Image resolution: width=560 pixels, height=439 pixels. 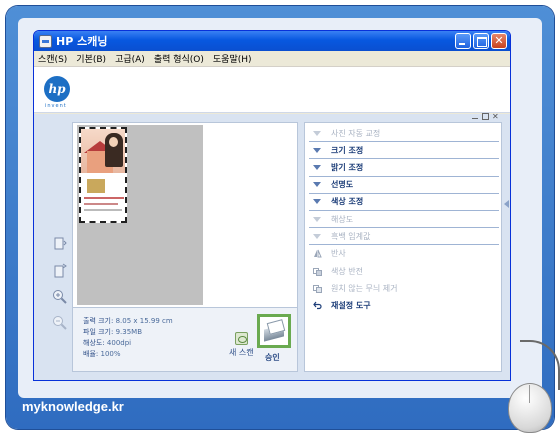 I want to click on output-size-label: 출력 크기:, so click(x=98, y=321).